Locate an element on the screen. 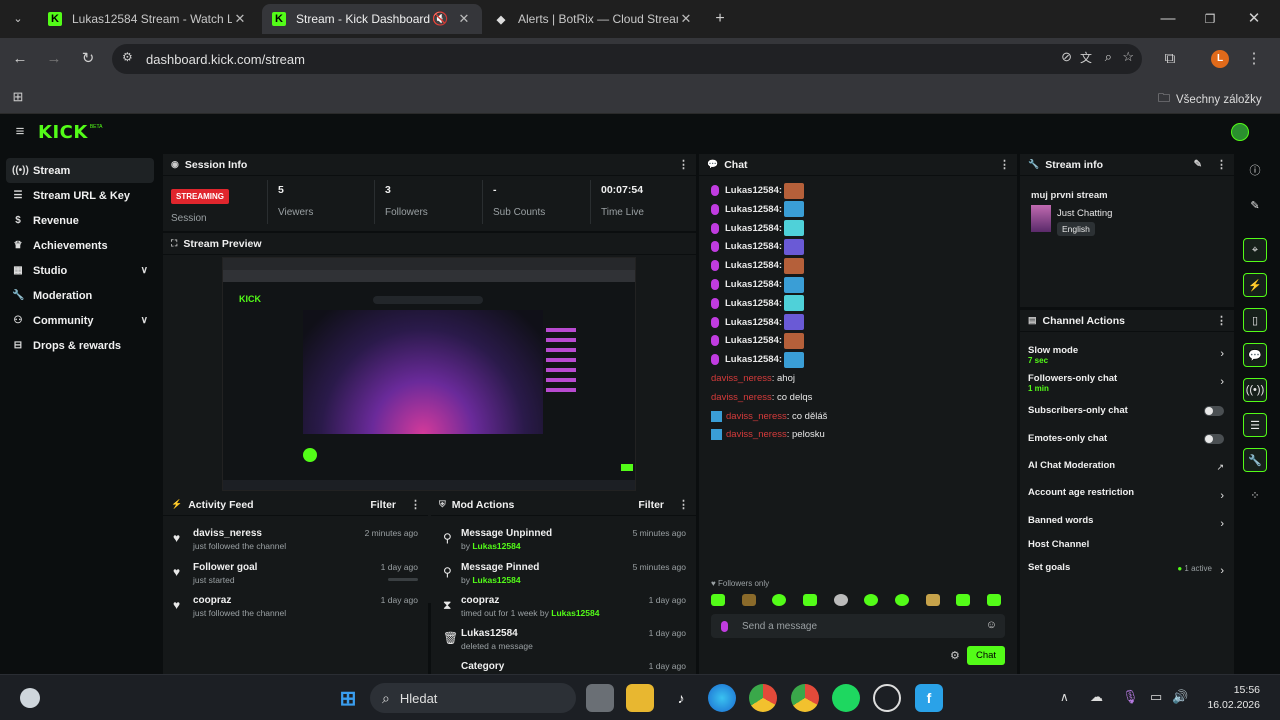 The image size is (1280, 720). chrome-profile-icon is located at coordinates (805, 698).